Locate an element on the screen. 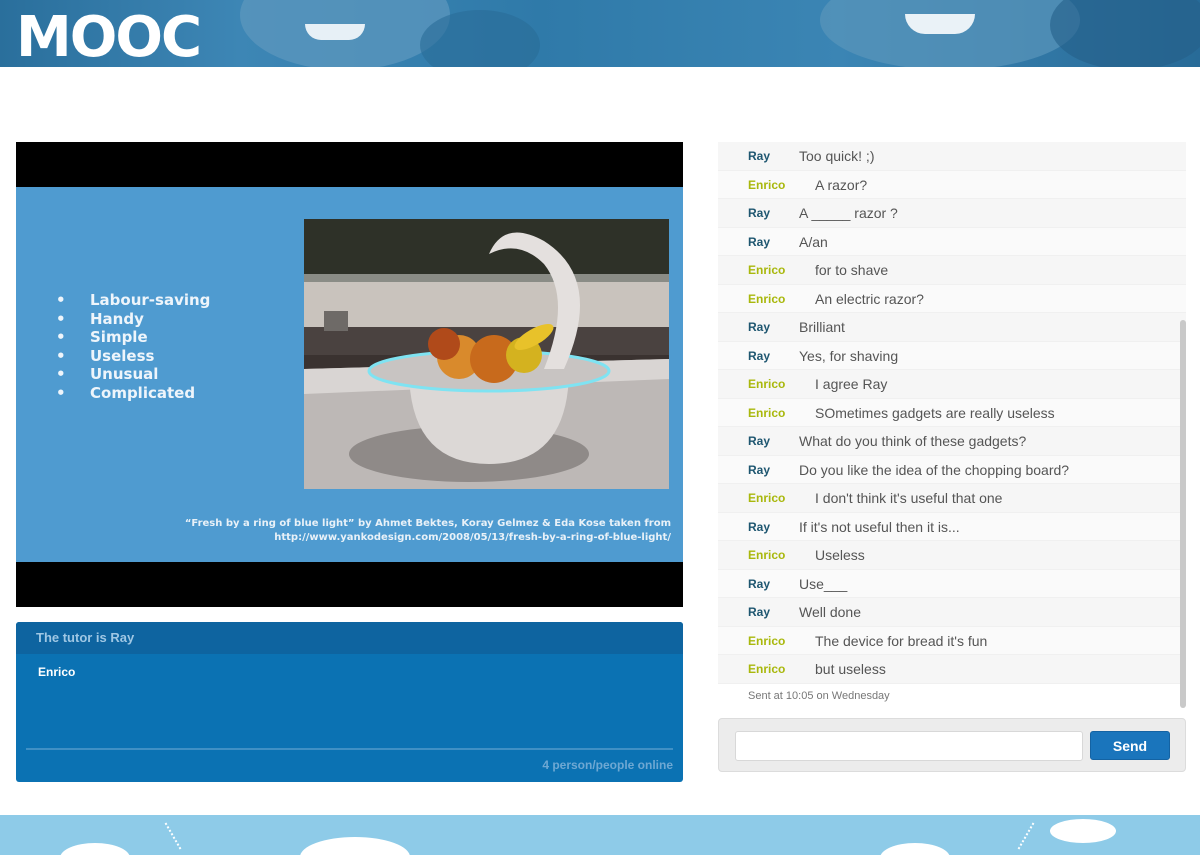 Image resolution: width=1200 pixels, height=855 pixels. chat-message: Ray What do you think of these gadgets? is located at coordinates (952, 441).